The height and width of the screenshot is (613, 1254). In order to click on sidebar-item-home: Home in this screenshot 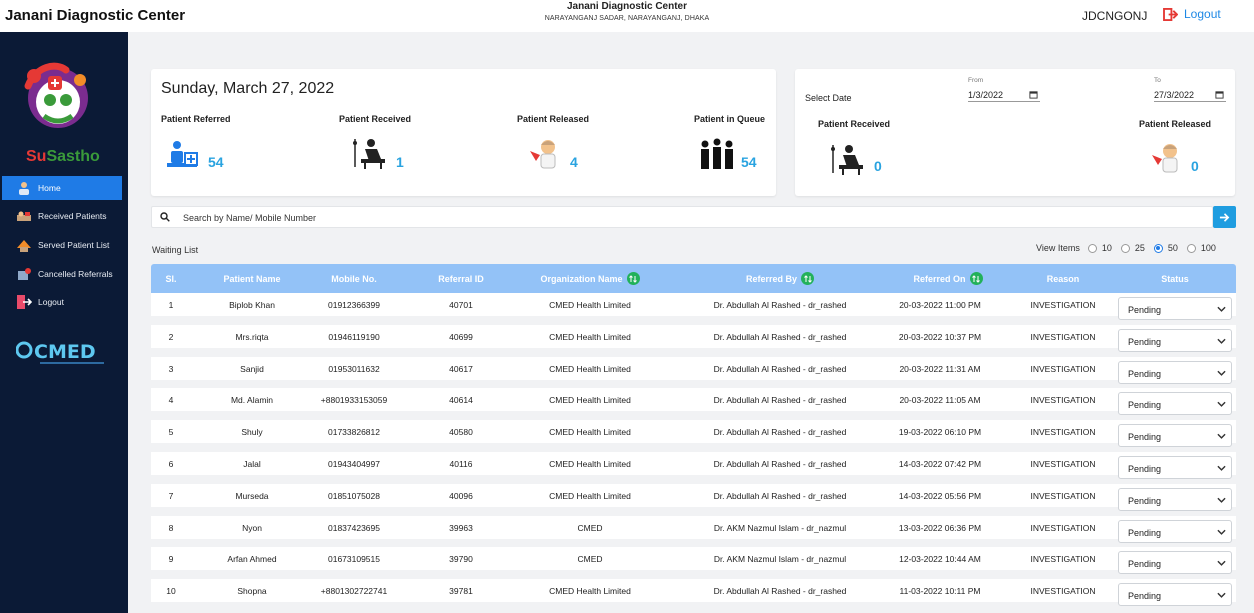, I will do `click(62, 188)`.